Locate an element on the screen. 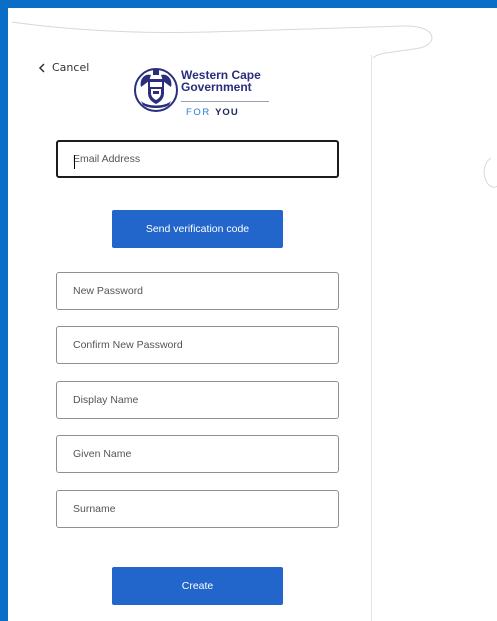 The height and width of the screenshot is (621, 497). chevron-left-icon is located at coordinates (41, 67).